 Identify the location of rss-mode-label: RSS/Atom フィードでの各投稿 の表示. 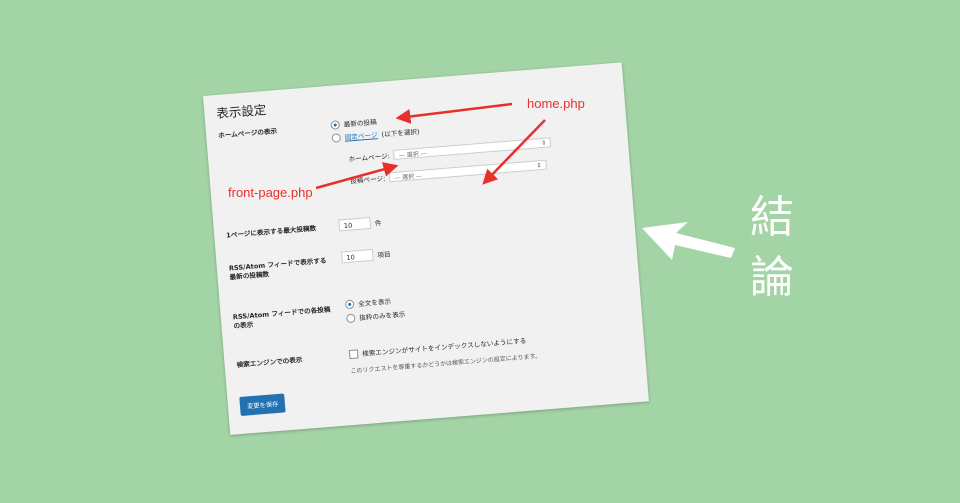
(282, 318).